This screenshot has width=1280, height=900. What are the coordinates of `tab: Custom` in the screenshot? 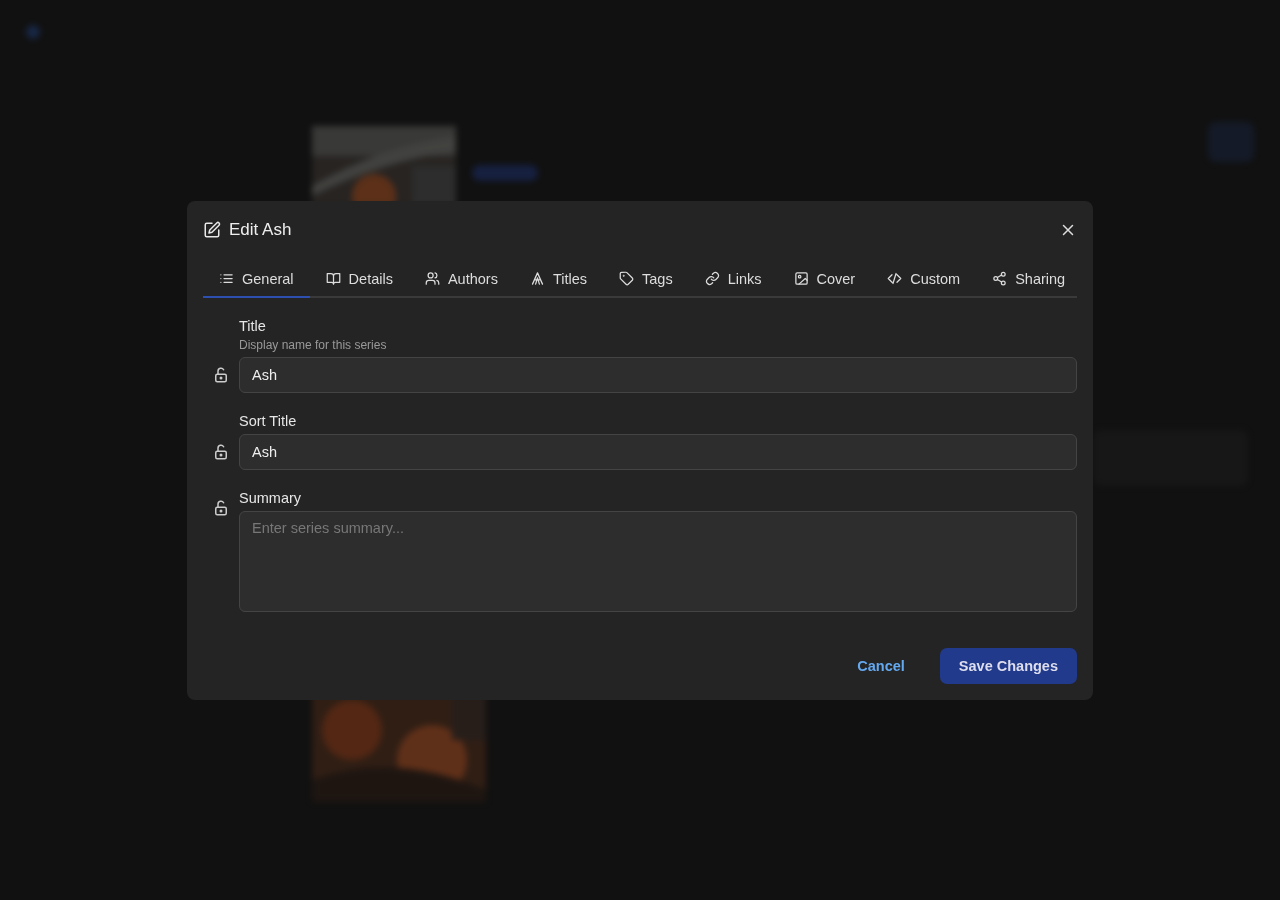 It's located at (924, 280).